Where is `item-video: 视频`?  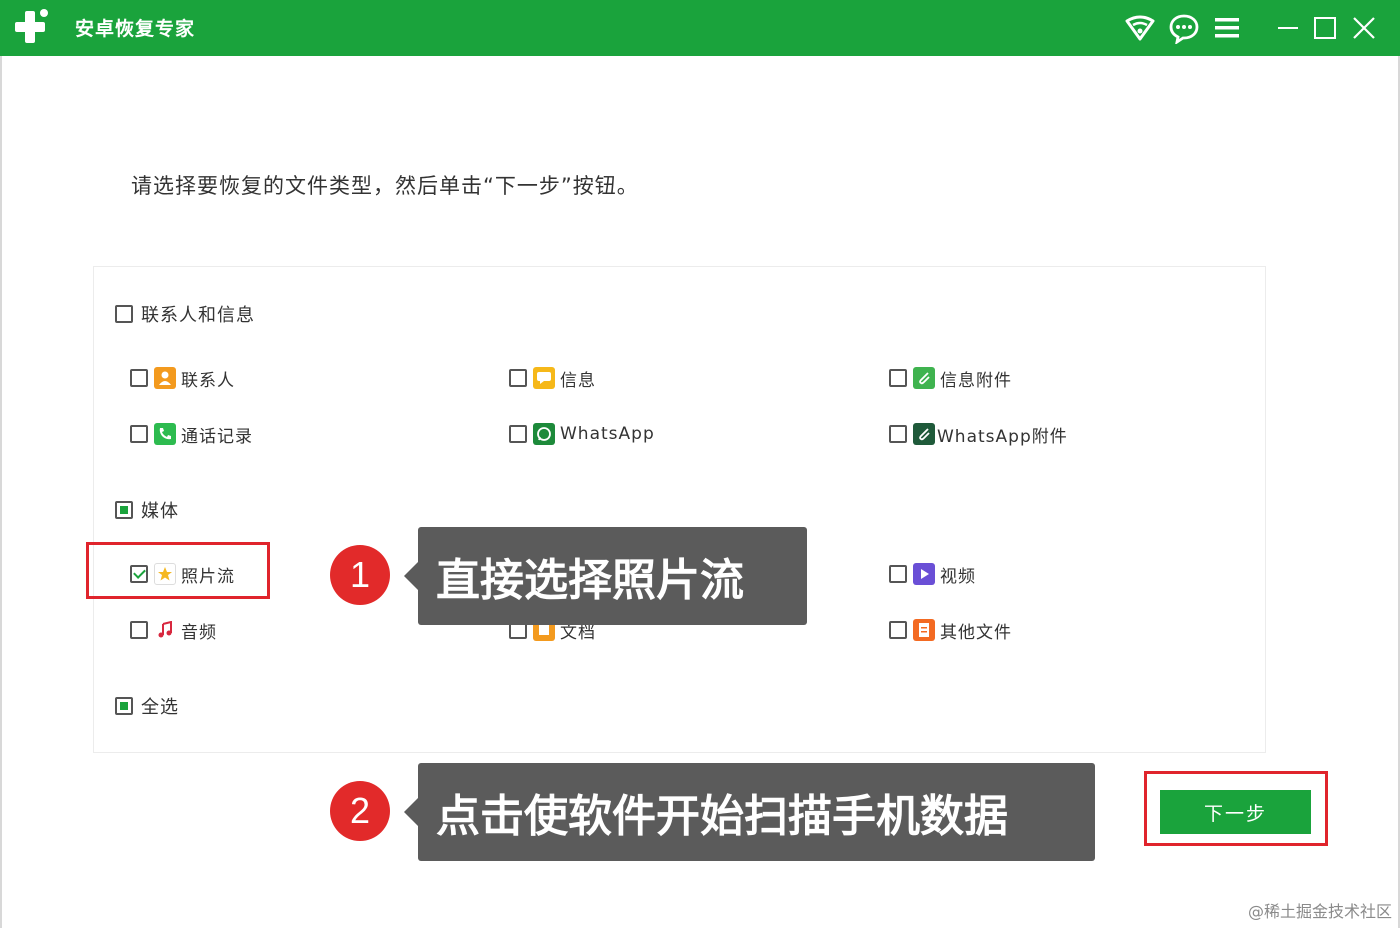
item-video: 视频 is located at coordinates (932, 574).